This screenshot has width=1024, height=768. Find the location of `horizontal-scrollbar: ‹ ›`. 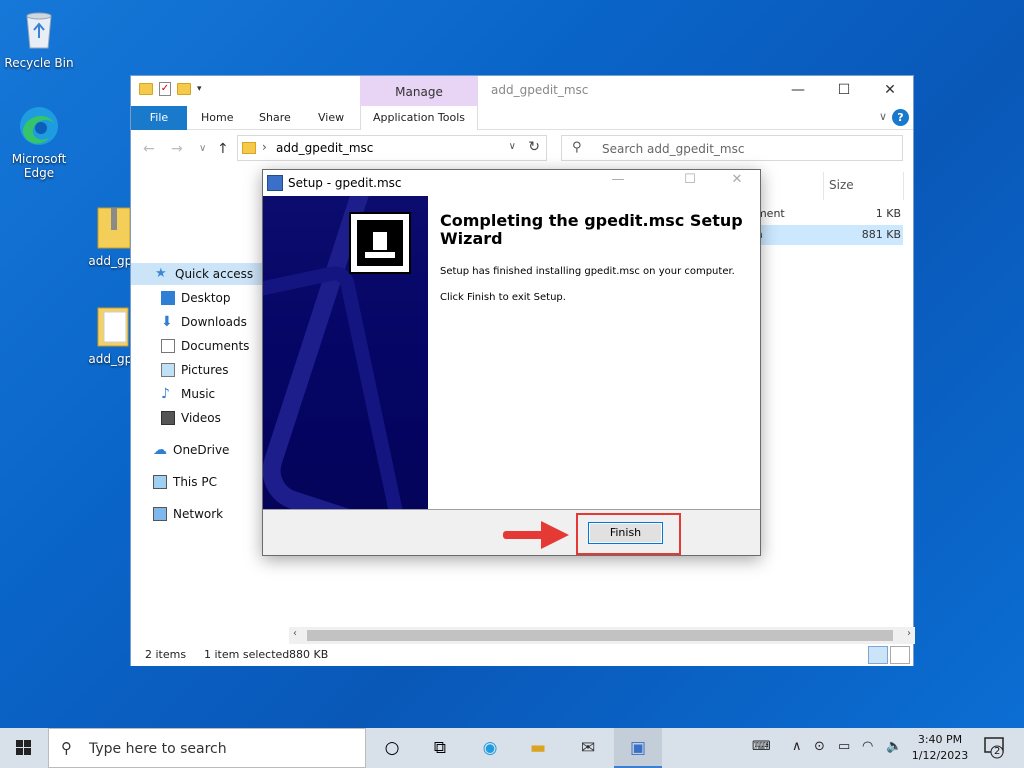

horizontal-scrollbar: ‹ › is located at coordinates (602, 635).